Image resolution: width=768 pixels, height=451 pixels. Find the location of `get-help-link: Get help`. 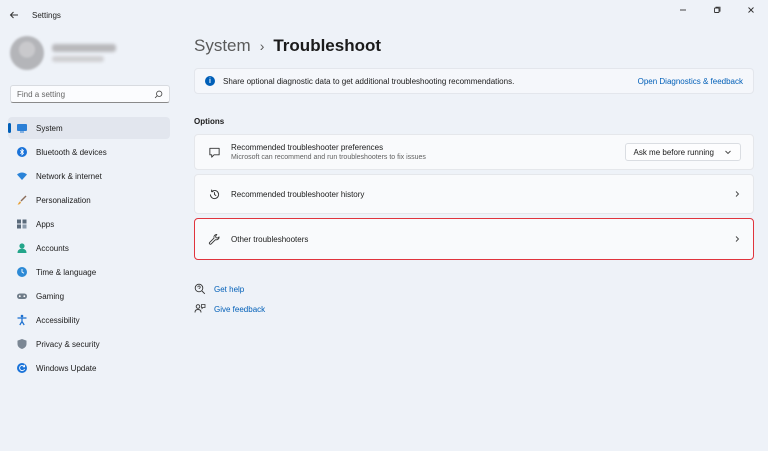

get-help-link: Get help is located at coordinates (229, 289).